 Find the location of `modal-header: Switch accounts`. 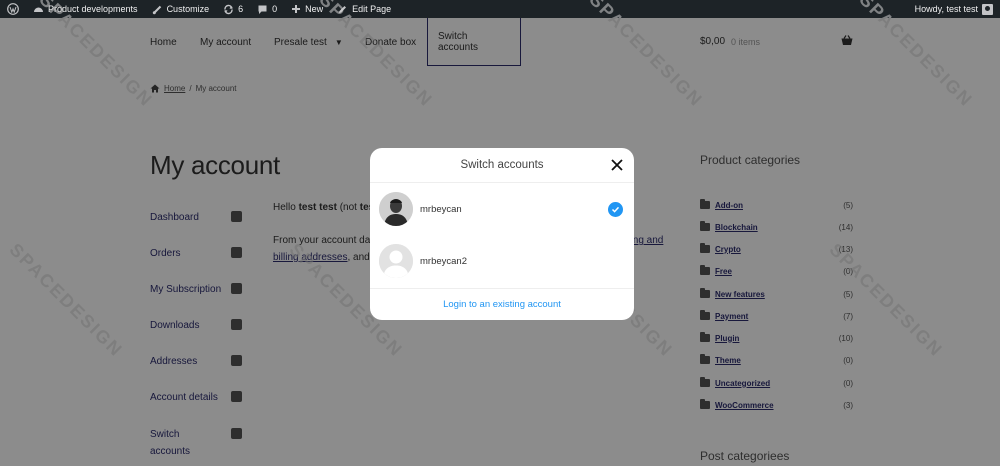

modal-header: Switch accounts is located at coordinates (502, 165).